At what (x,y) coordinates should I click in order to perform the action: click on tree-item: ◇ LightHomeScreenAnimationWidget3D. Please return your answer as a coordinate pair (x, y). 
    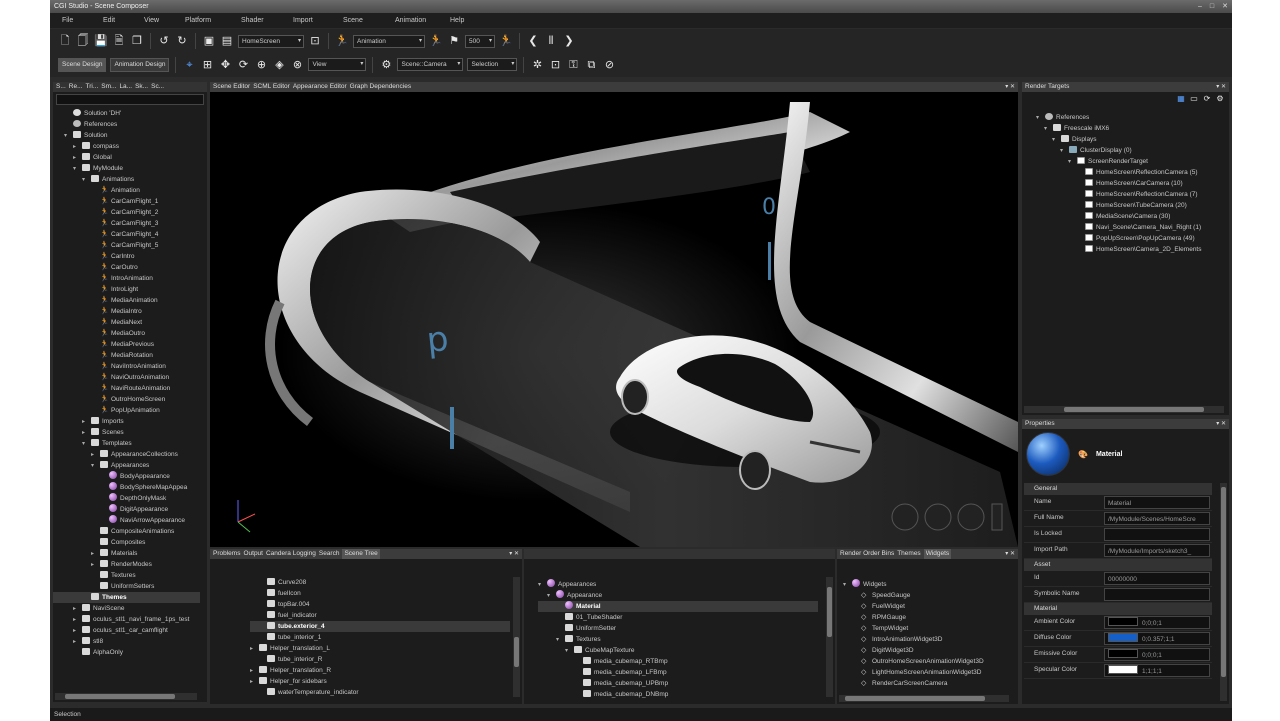
    Looking at the image, I should click on (928, 672).